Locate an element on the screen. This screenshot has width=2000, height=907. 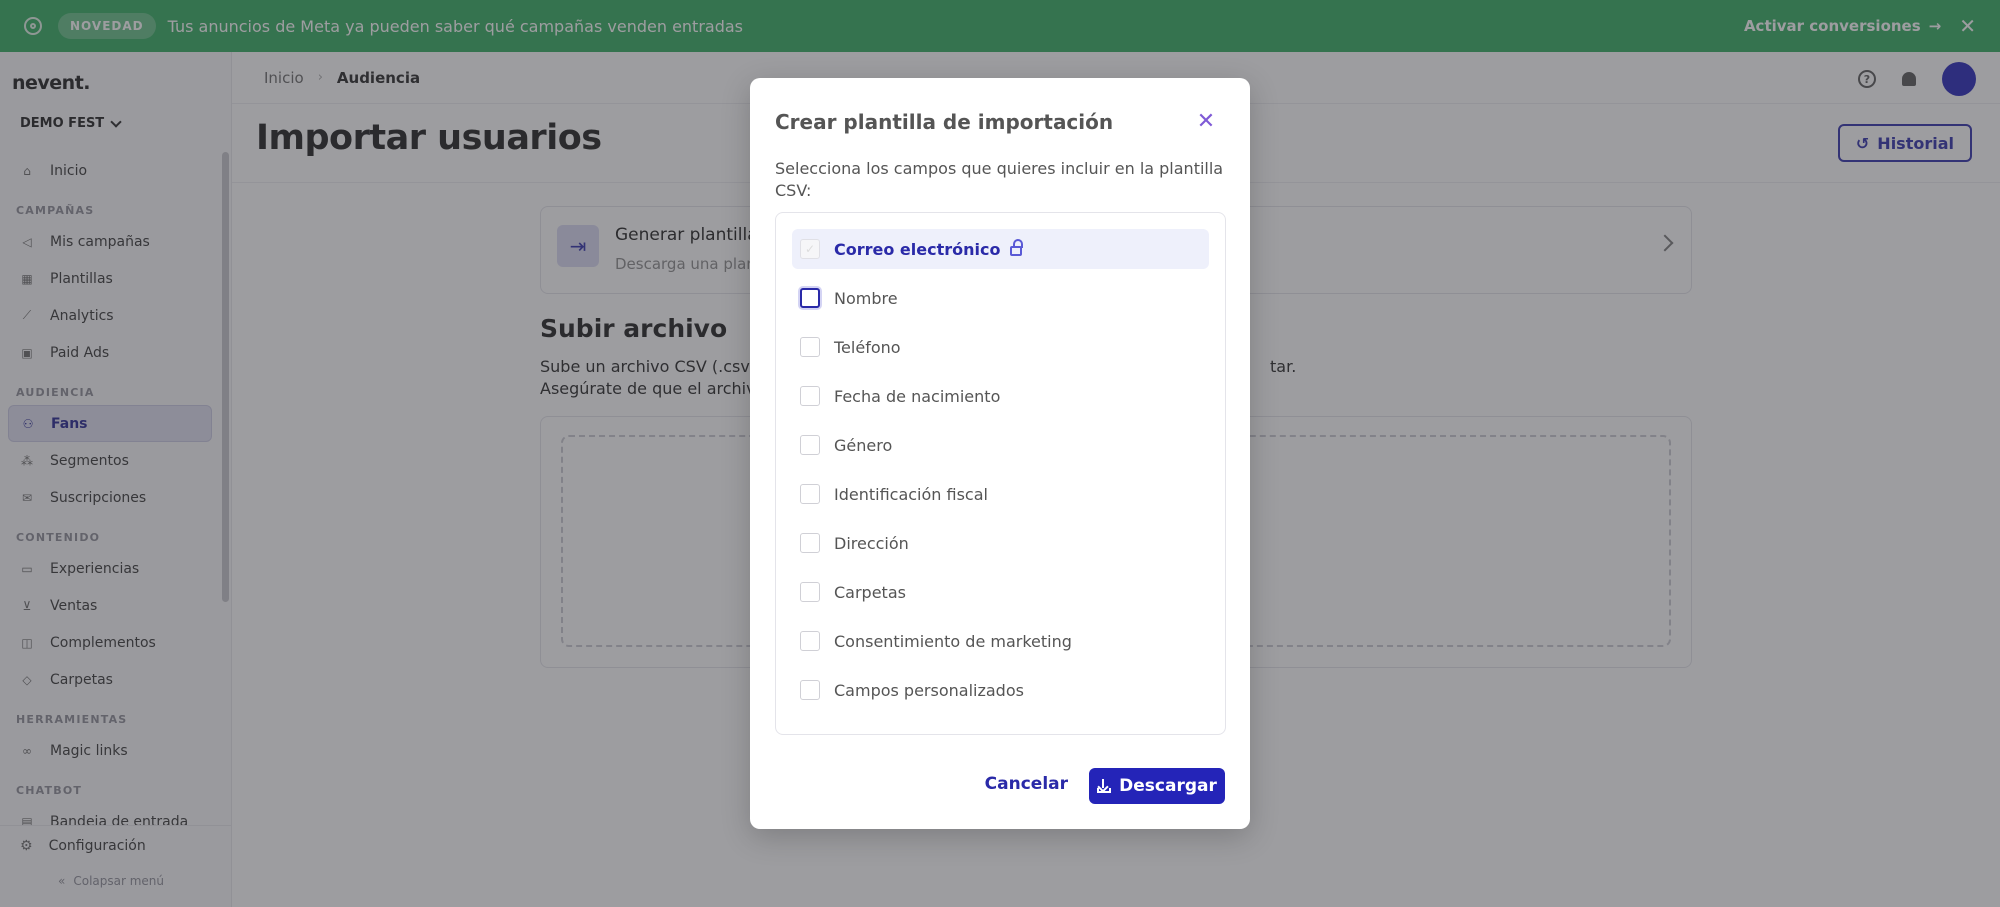
field-row-carpetas: Carpetas is located at coordinates (1000, 592).